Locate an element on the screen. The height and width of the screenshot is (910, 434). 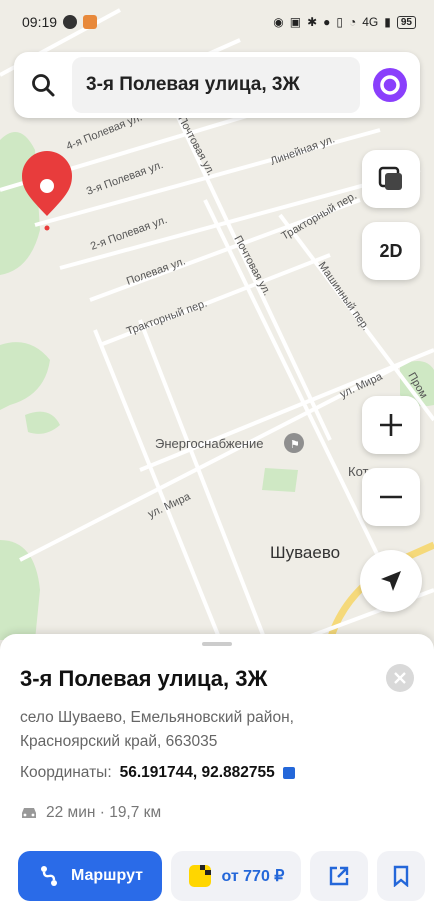
search-input: 3-я Полевая улица, 3Ж is located at coordinates (216, 85).